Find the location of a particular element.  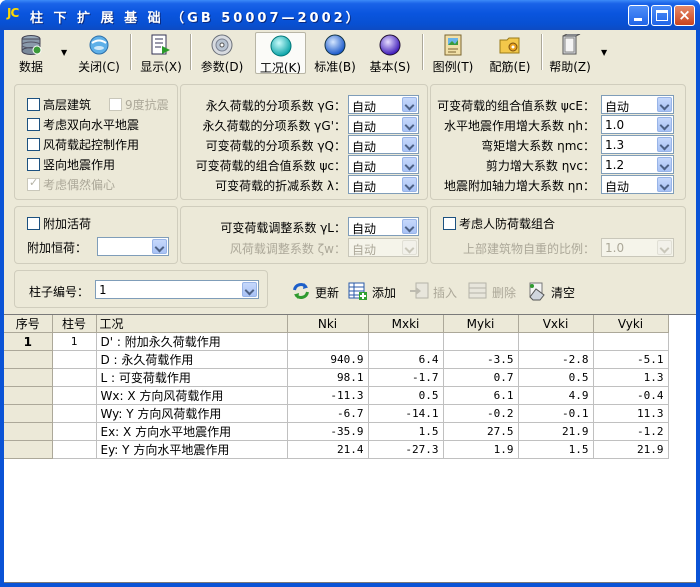

cell-mxki: 1.5 is located at coordinates (406, 431).